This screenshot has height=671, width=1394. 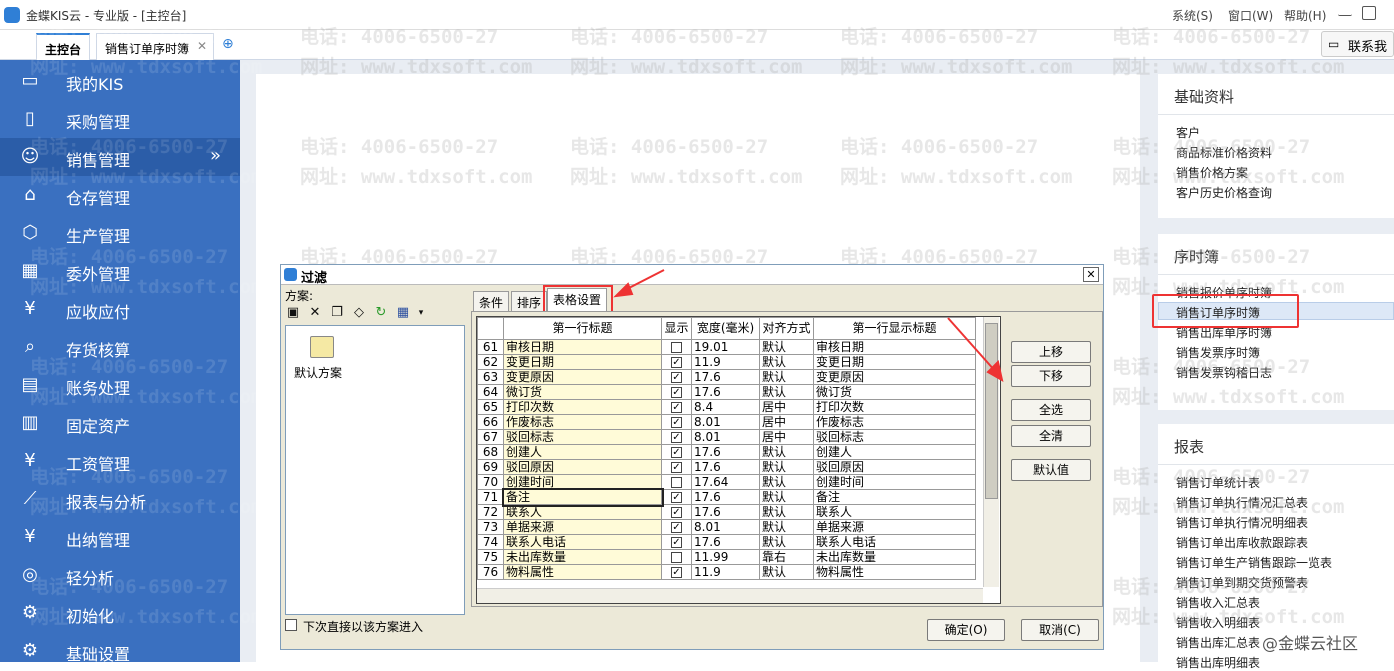 What do you see at coordinates (894, 557) in the screenshot?
I see `table-cell: 未出库数量` at bounding box center [894, 557].